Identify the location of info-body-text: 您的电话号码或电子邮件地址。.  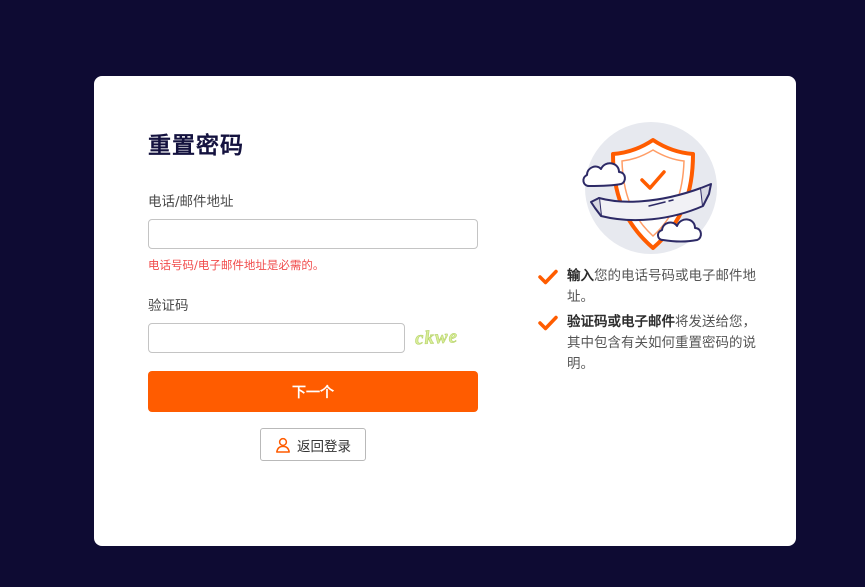
(661, 286).